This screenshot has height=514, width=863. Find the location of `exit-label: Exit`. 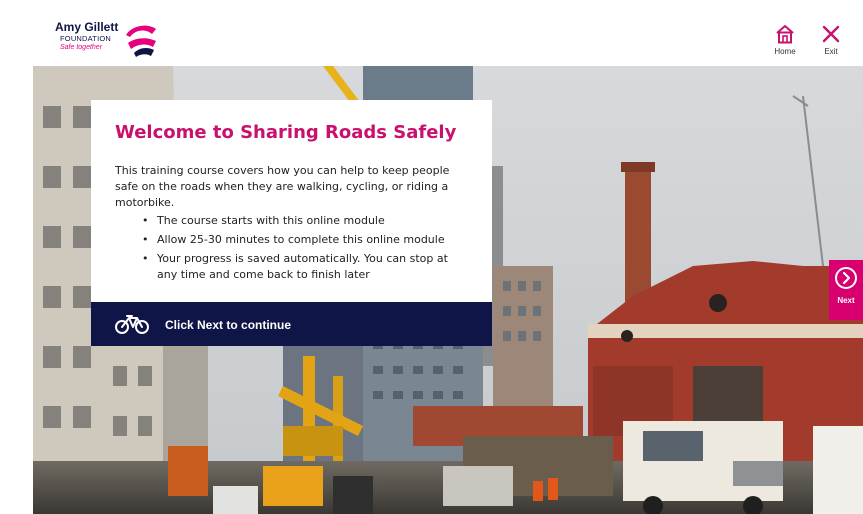

exit-label: Exit is located at coordinates (831, 51).